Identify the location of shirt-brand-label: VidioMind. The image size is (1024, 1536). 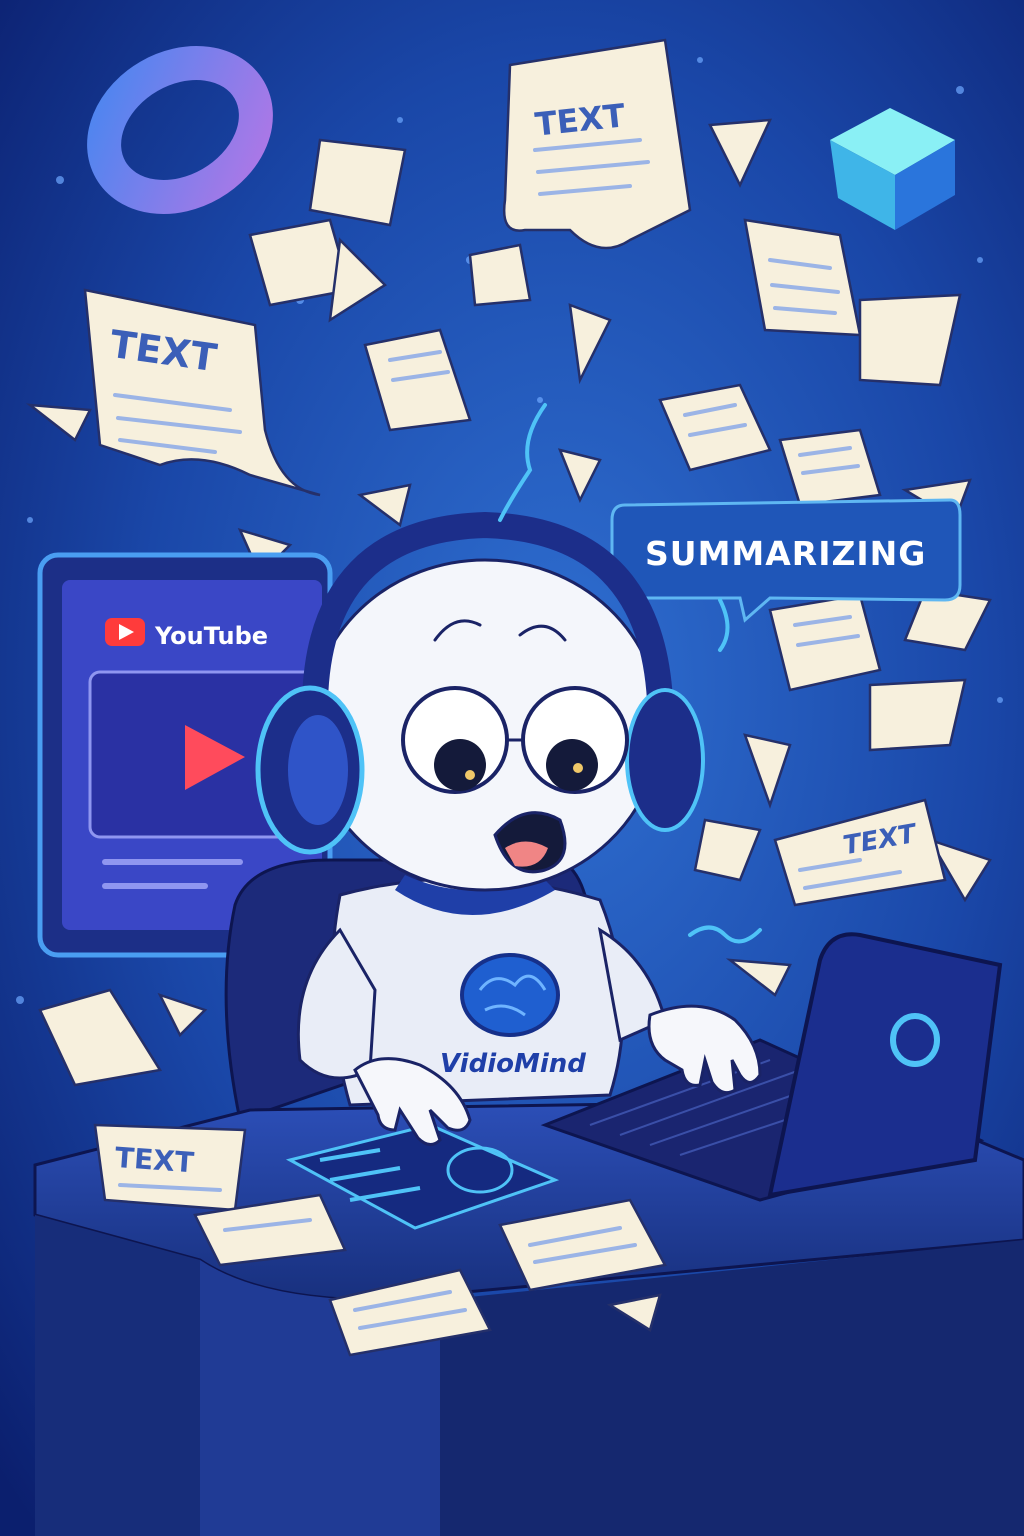
(513, 1064).